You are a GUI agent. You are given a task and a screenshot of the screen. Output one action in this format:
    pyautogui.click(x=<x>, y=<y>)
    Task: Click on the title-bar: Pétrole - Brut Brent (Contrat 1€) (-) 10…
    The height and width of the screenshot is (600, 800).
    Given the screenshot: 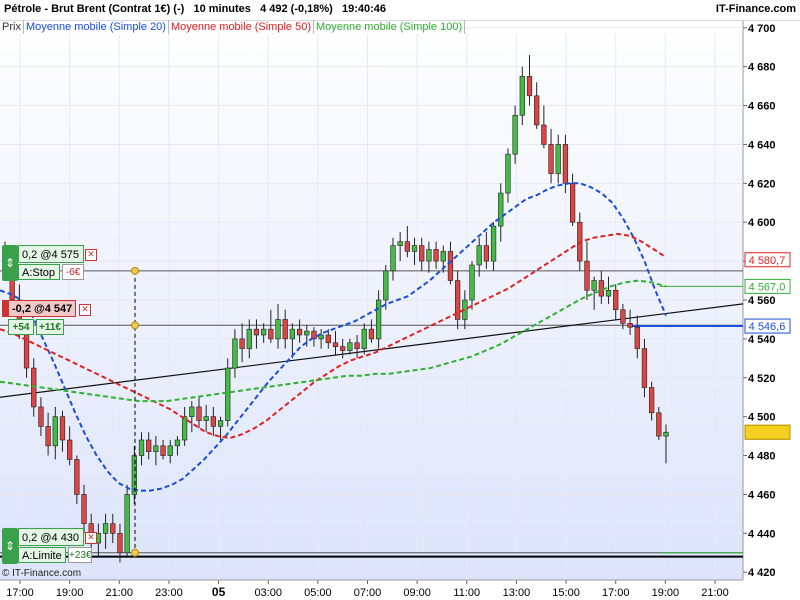 What is the action you would take?
    pyautogui.click(x=400, y=10)
    